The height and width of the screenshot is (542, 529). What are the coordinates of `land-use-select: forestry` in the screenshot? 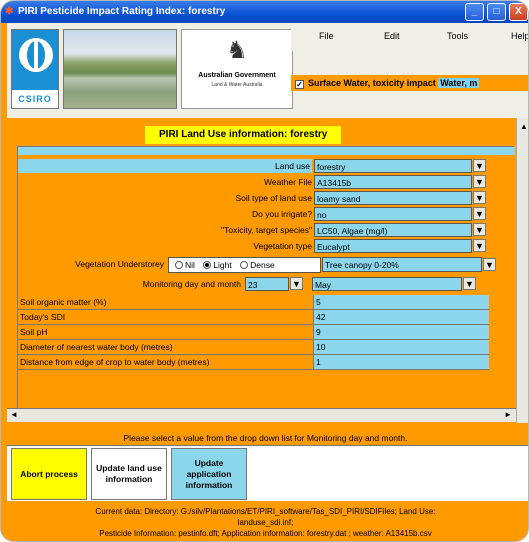 It's located at (393, 166).